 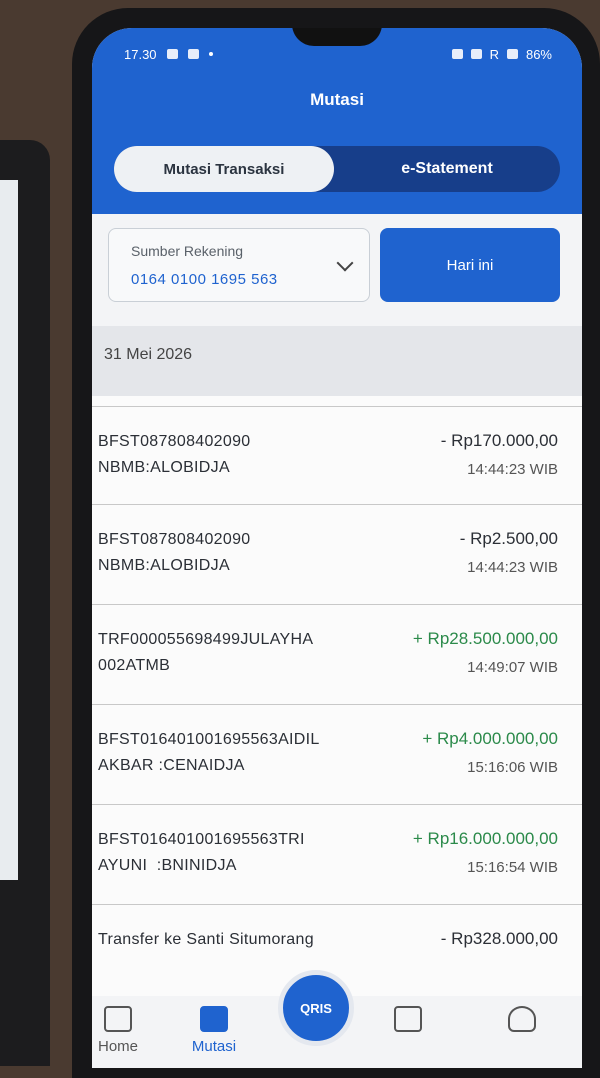 I want to click on page-title: Mutasi, so click(x=337, y=99).